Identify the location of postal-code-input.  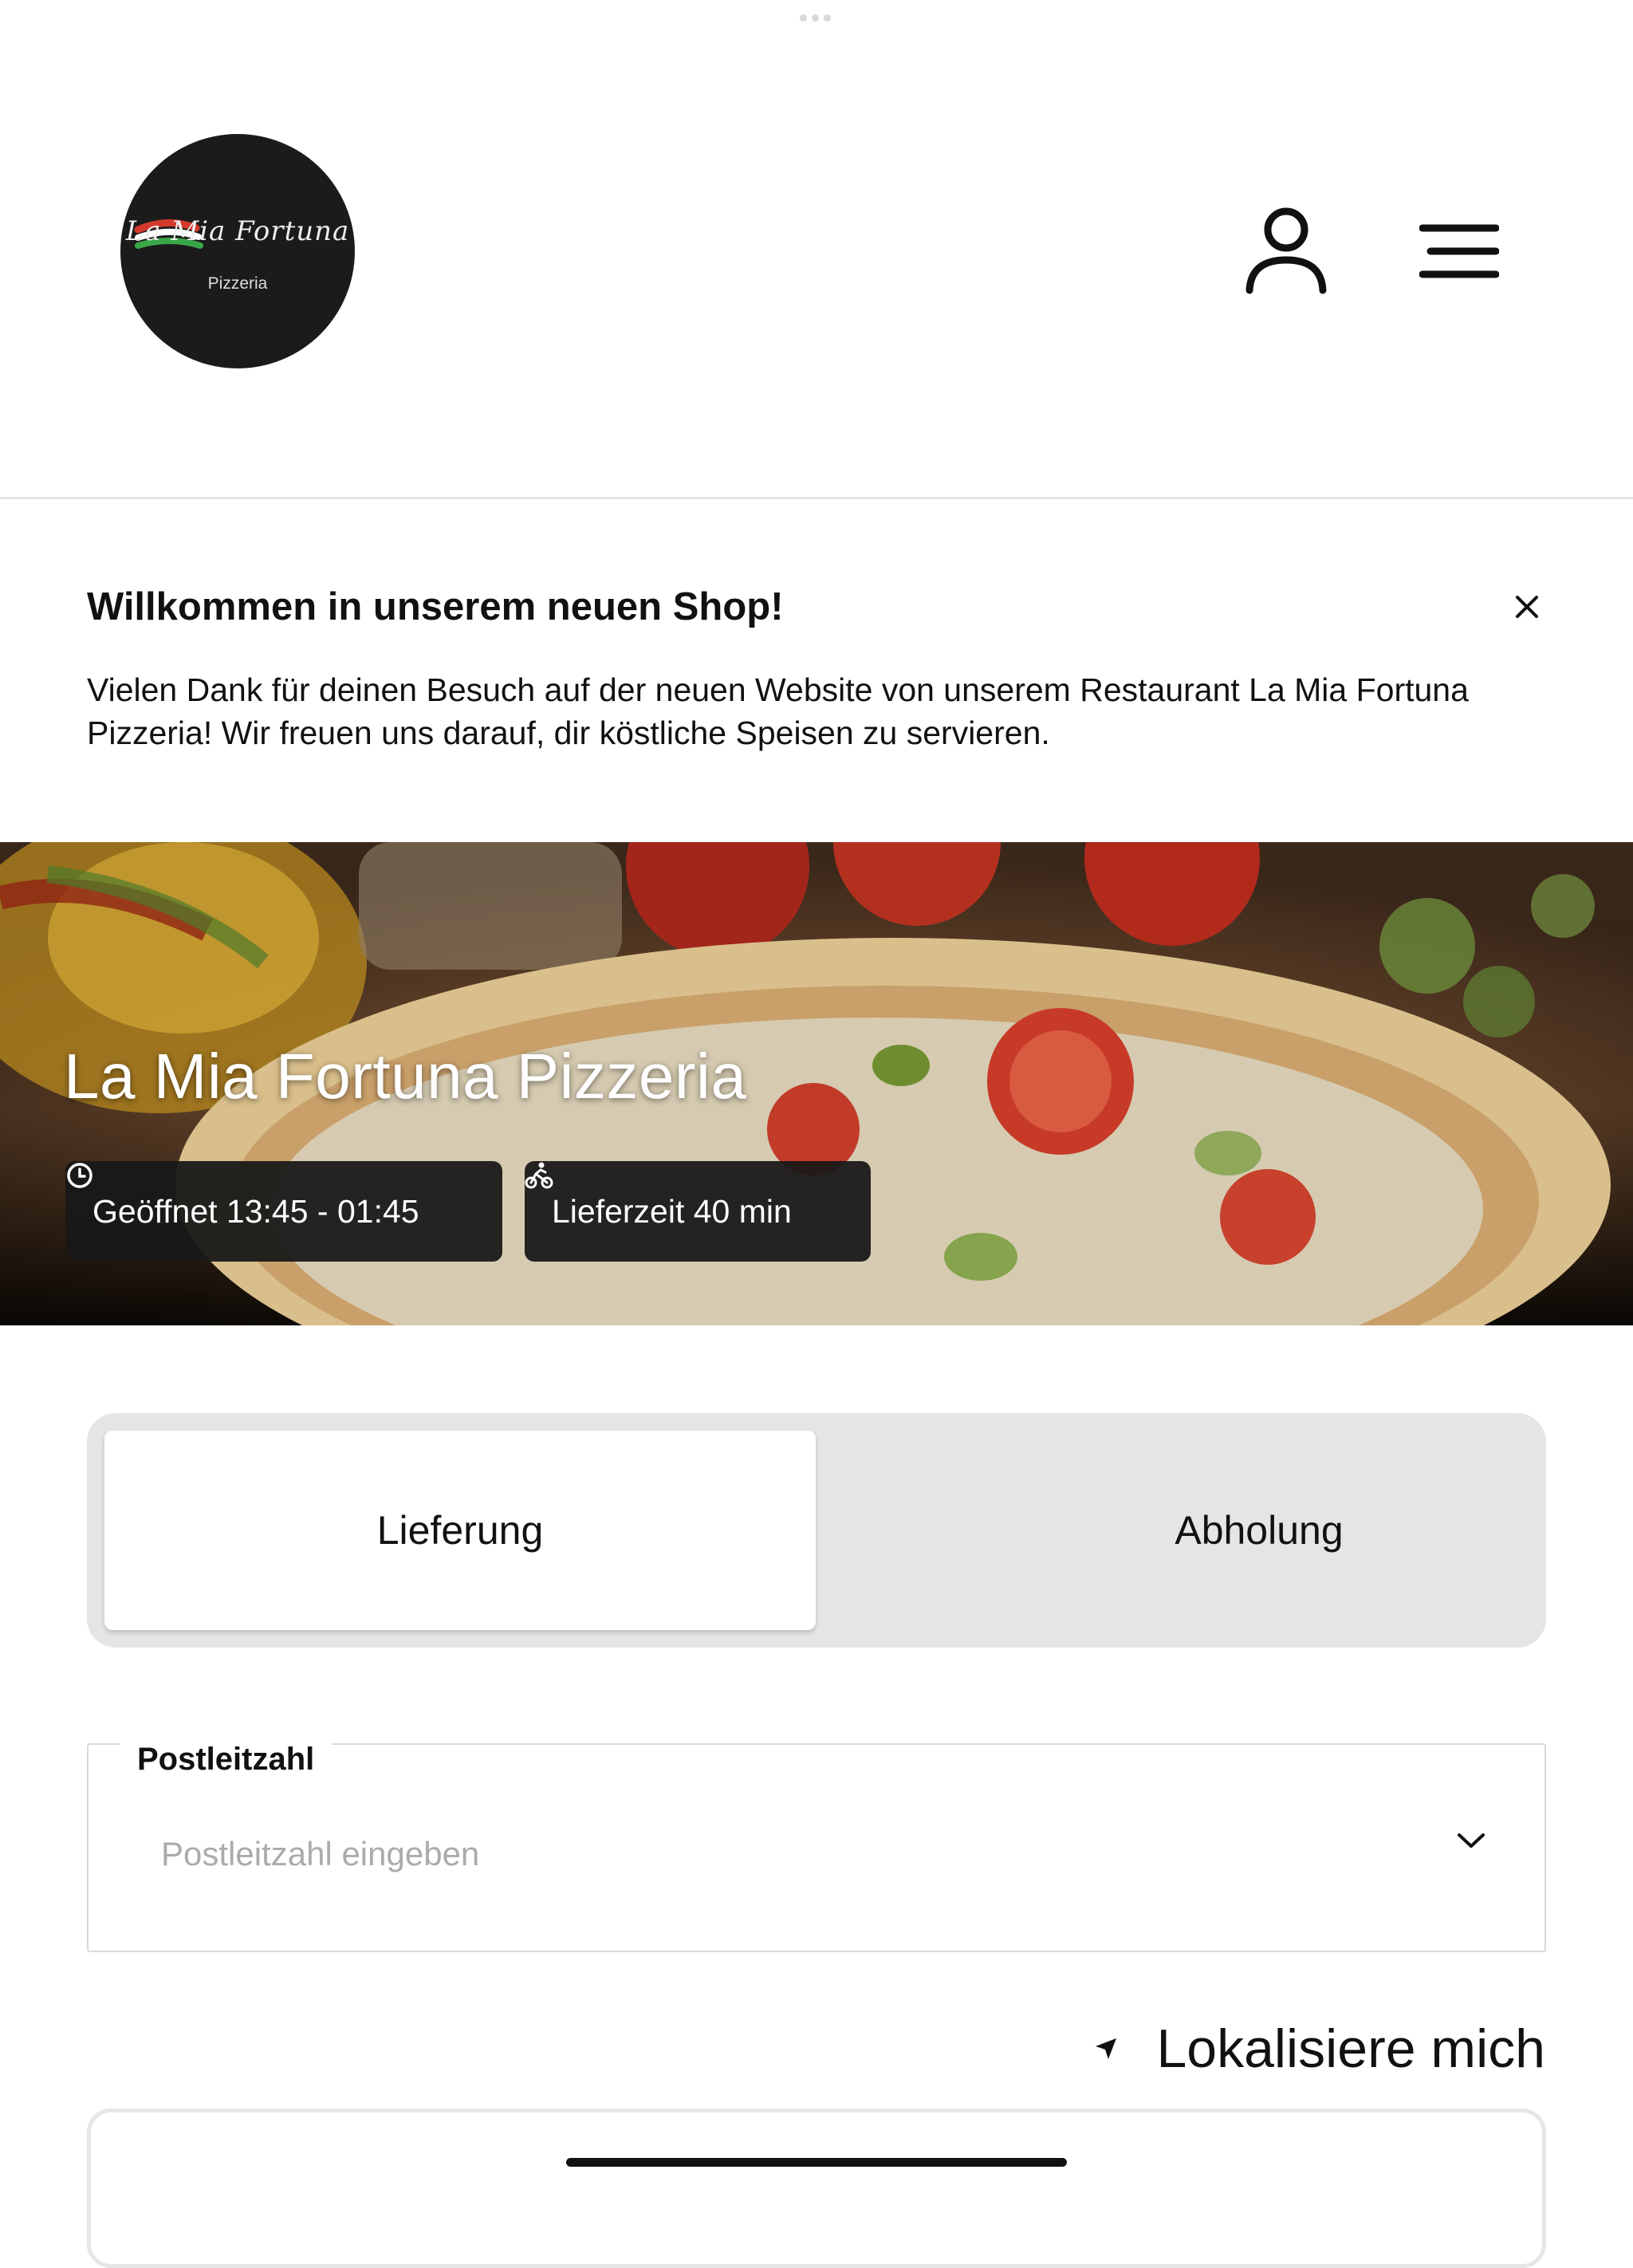
(757, 1854).